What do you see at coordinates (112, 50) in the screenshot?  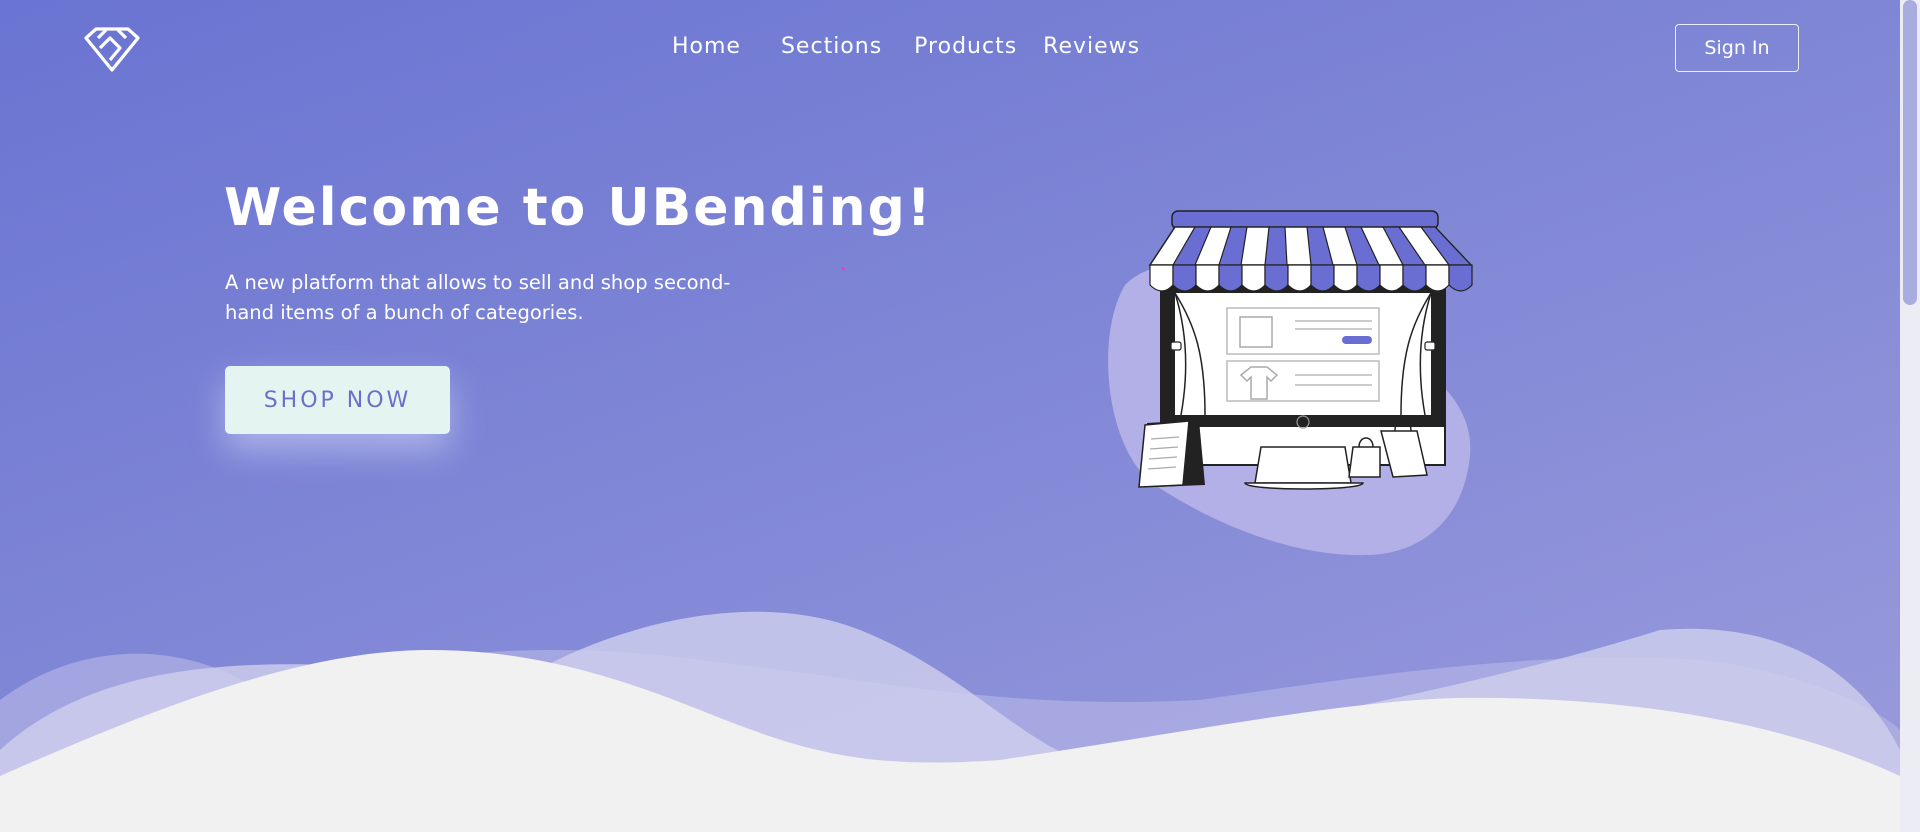 I see `diamond-logo-icon` at bounding box center [112, 50].